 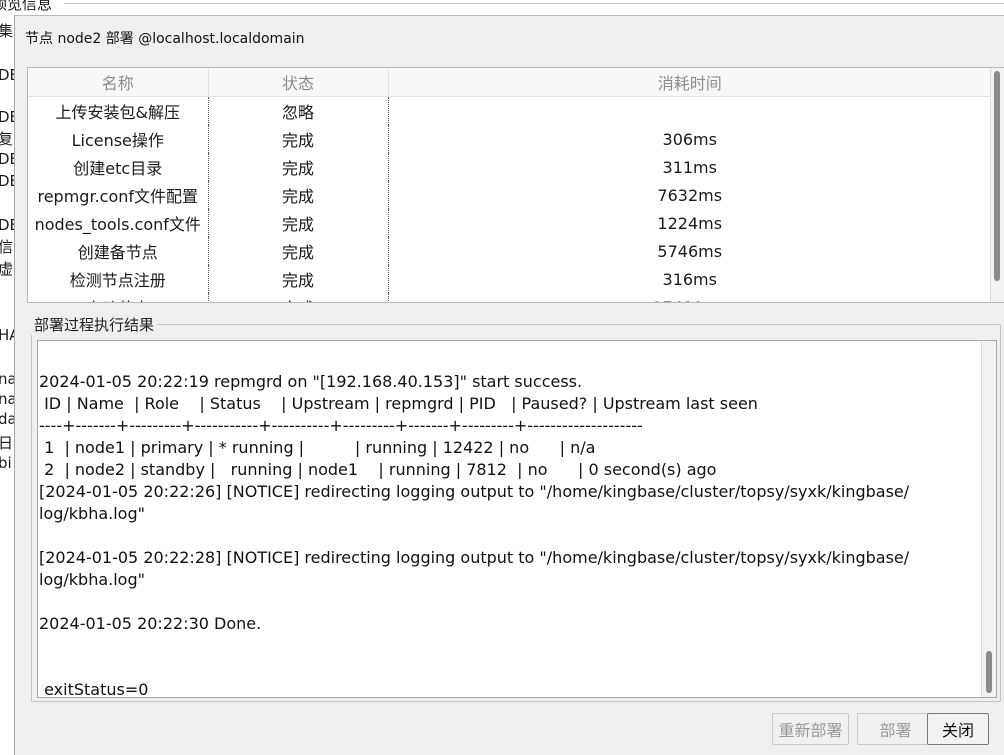 What do you see at coordinates (895, 729) in the screenshot?
I see `deploy-button: 部署` at bounding box center [895, 729].